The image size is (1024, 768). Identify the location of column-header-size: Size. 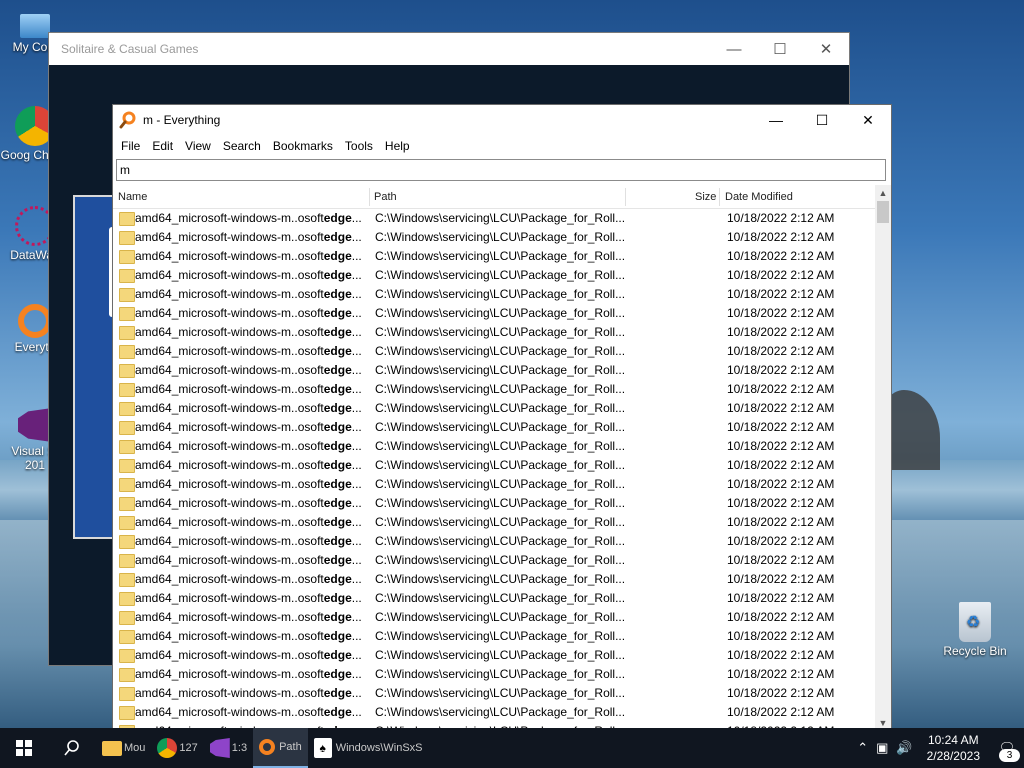
(705, 197).